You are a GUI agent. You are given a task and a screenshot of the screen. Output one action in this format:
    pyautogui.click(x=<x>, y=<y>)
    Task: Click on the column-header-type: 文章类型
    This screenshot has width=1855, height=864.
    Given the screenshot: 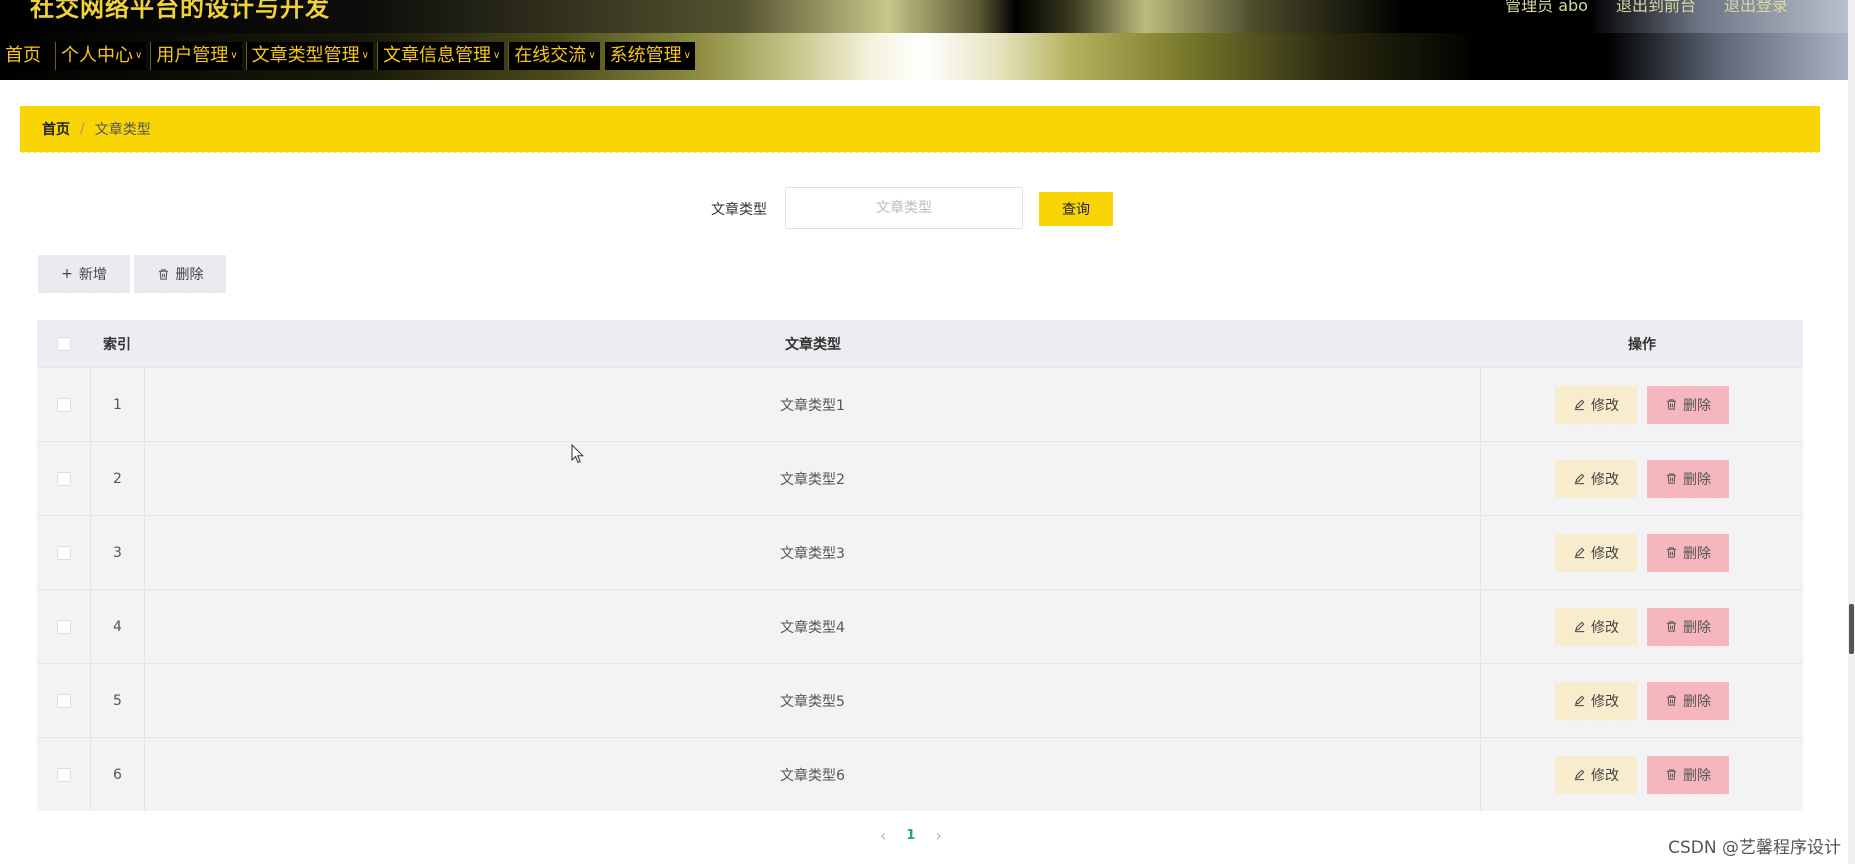 What is the action you would take?
    pyautogui.click(x=813, y=344)
    